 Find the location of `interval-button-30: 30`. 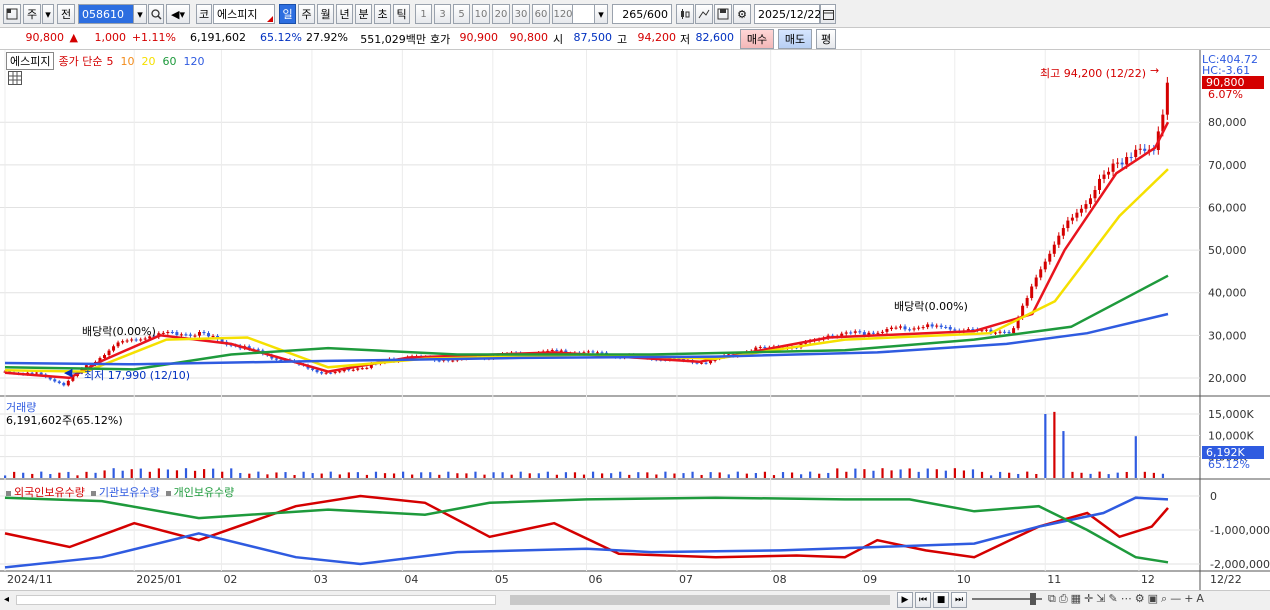

interval-button-30: 30 is located at coordinates (521, 14).